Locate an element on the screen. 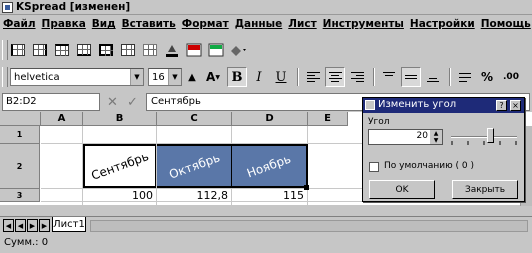  cell-b3: 100 is located at coordinates (118, 195).